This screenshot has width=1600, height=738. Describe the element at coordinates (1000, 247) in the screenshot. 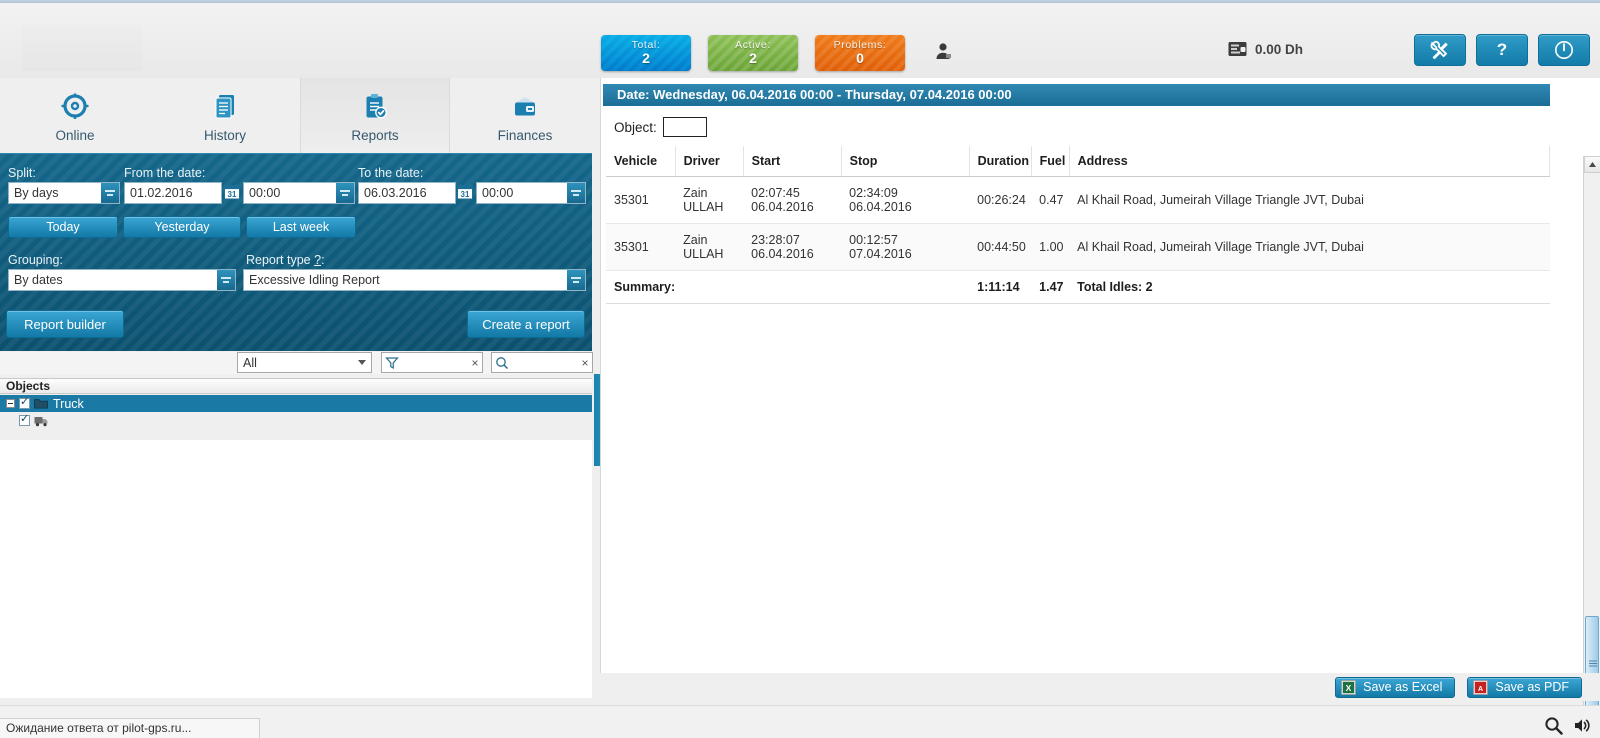

I see `cell-duration: 00:44:50` at that location.